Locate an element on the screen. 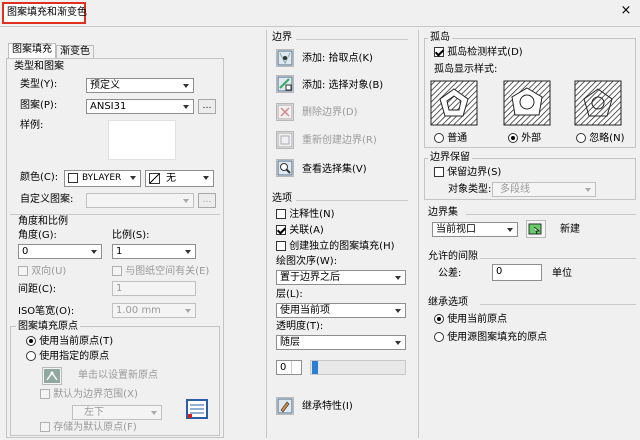  inherit-current-dot is located at coordinates (439, 319).